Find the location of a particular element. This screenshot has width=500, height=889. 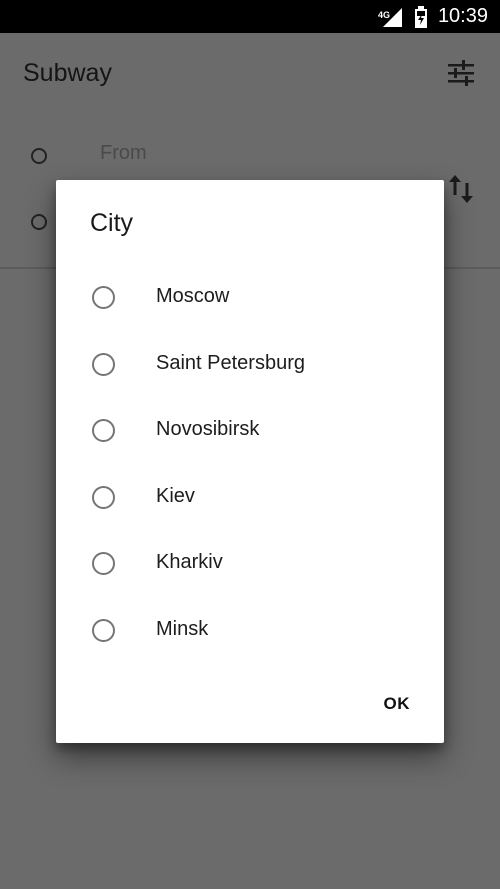

dialog-title: City is located at coordinates (112, 223).